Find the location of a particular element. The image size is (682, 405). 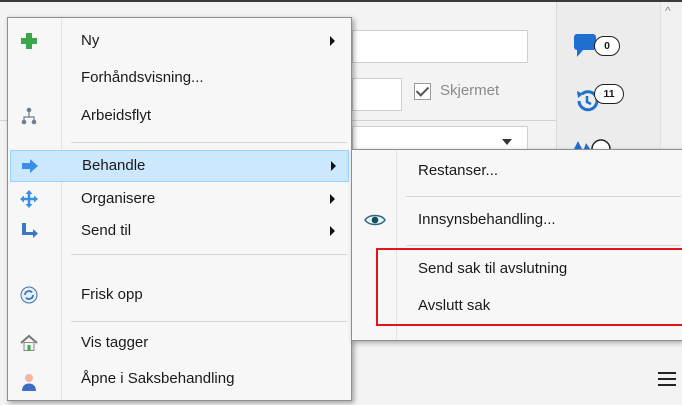

menu-item-label: Frisk opp is located at coordinates (112, 294).